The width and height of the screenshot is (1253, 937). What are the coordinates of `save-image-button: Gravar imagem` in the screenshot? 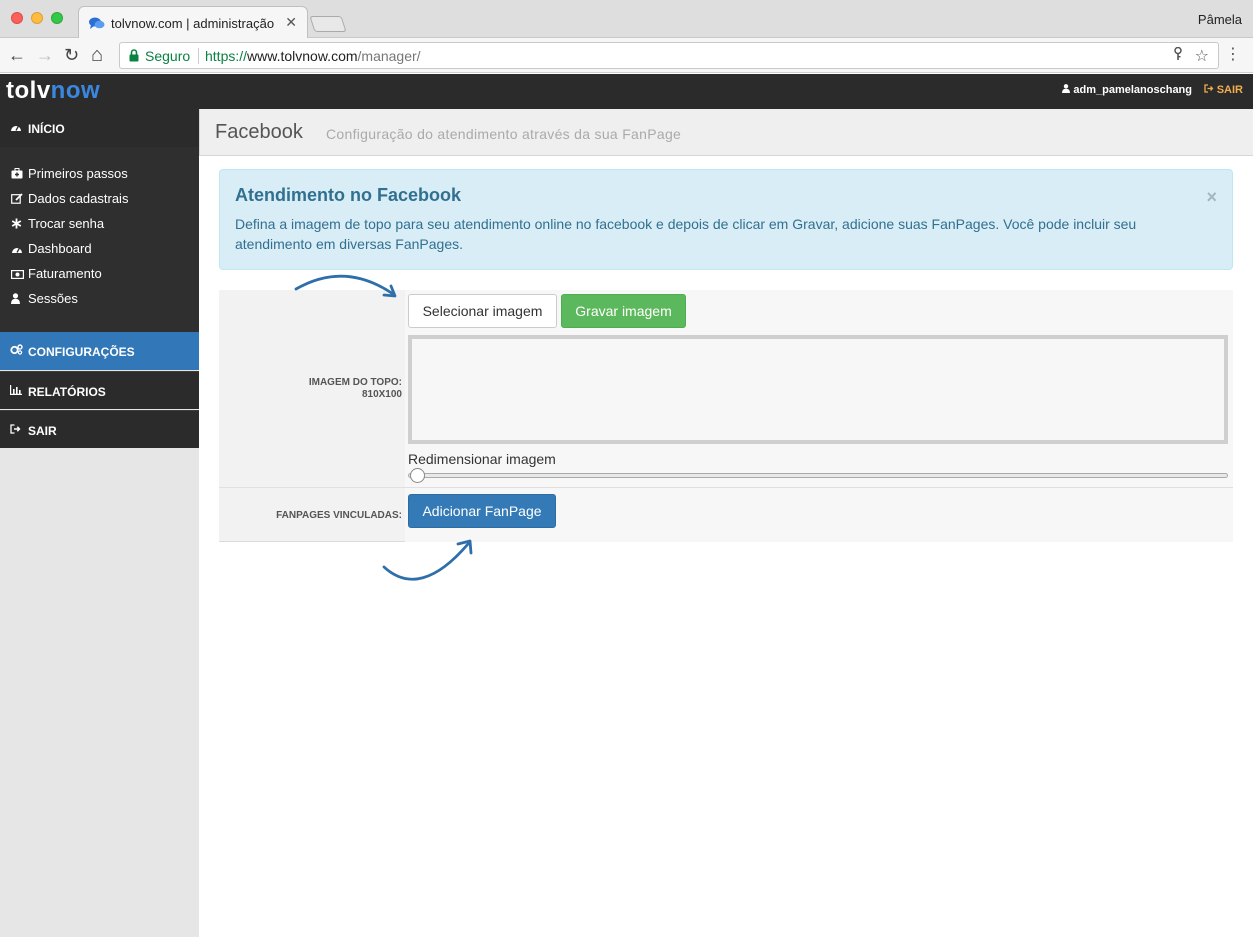 It's located at (623, 311).